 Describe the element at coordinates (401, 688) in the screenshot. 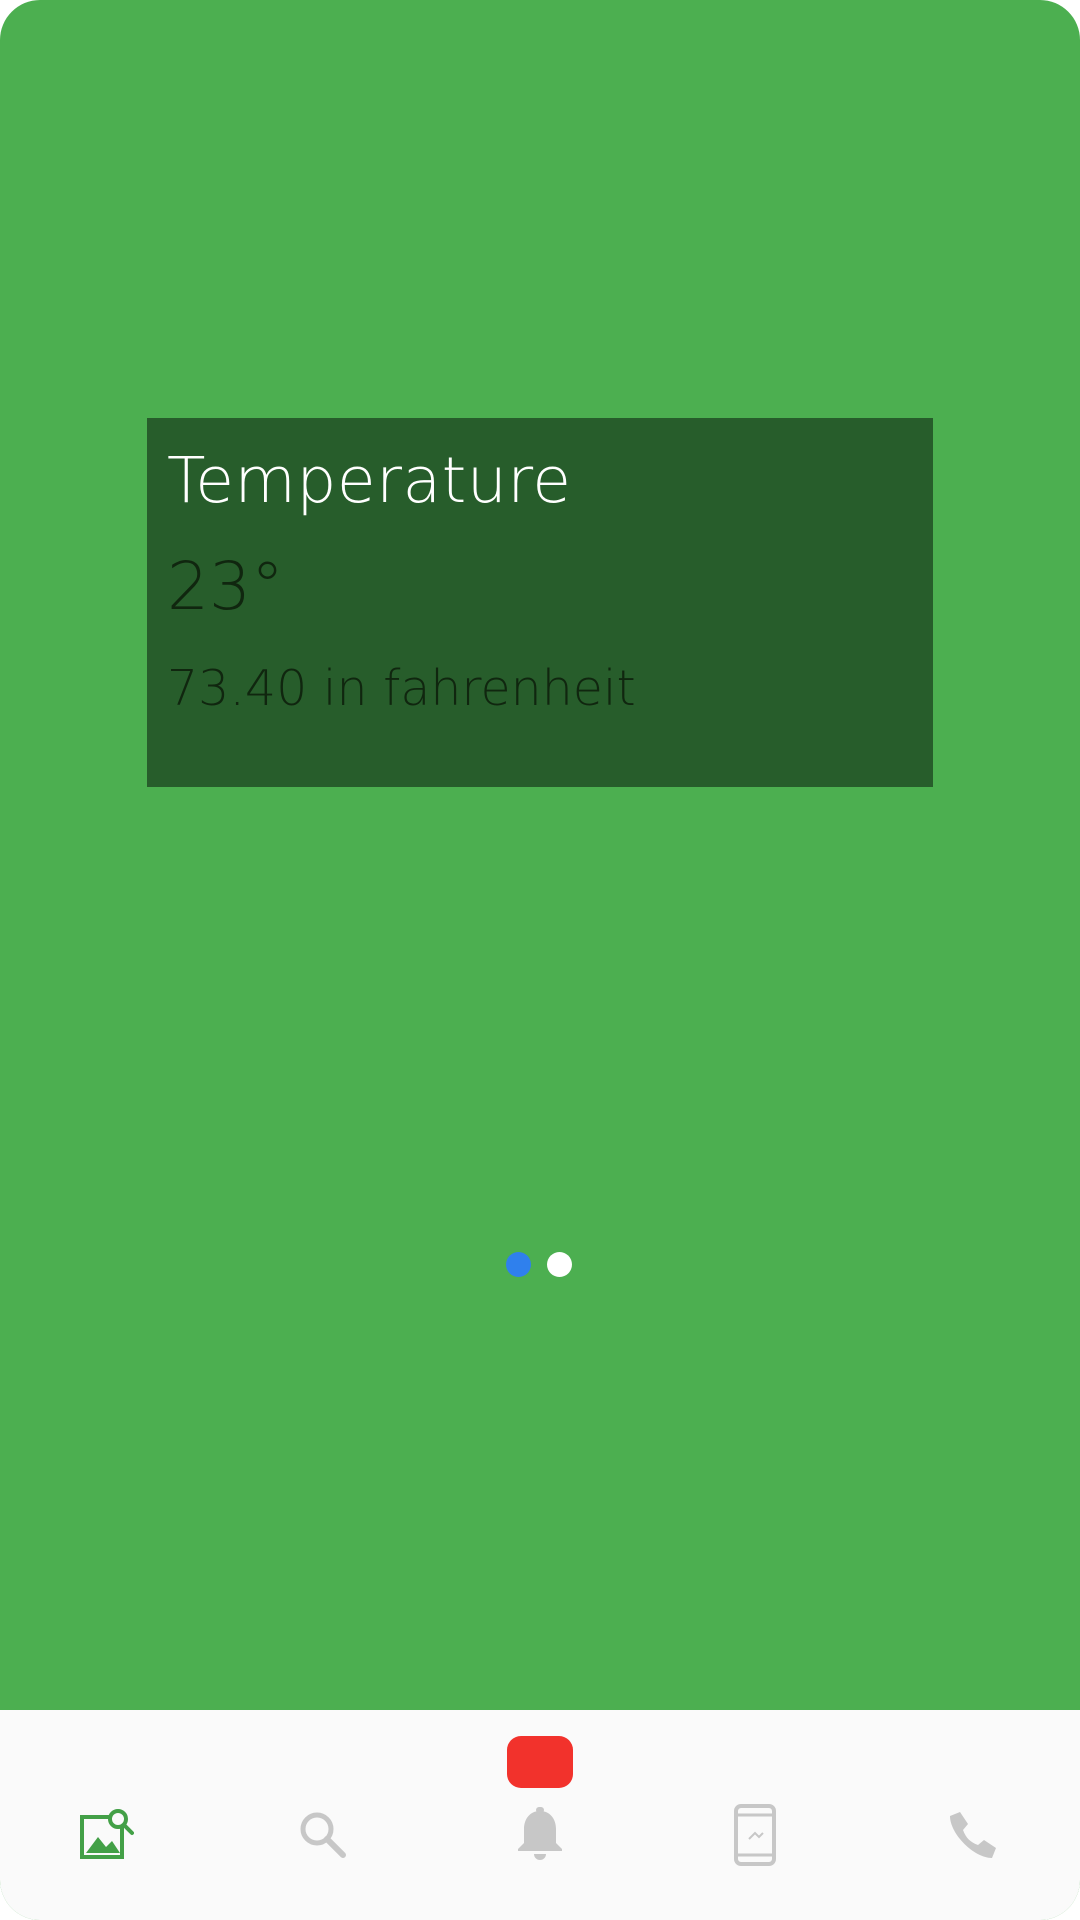

I see `fahrenheit-value: 73.40 in fahrenheit` at that location.